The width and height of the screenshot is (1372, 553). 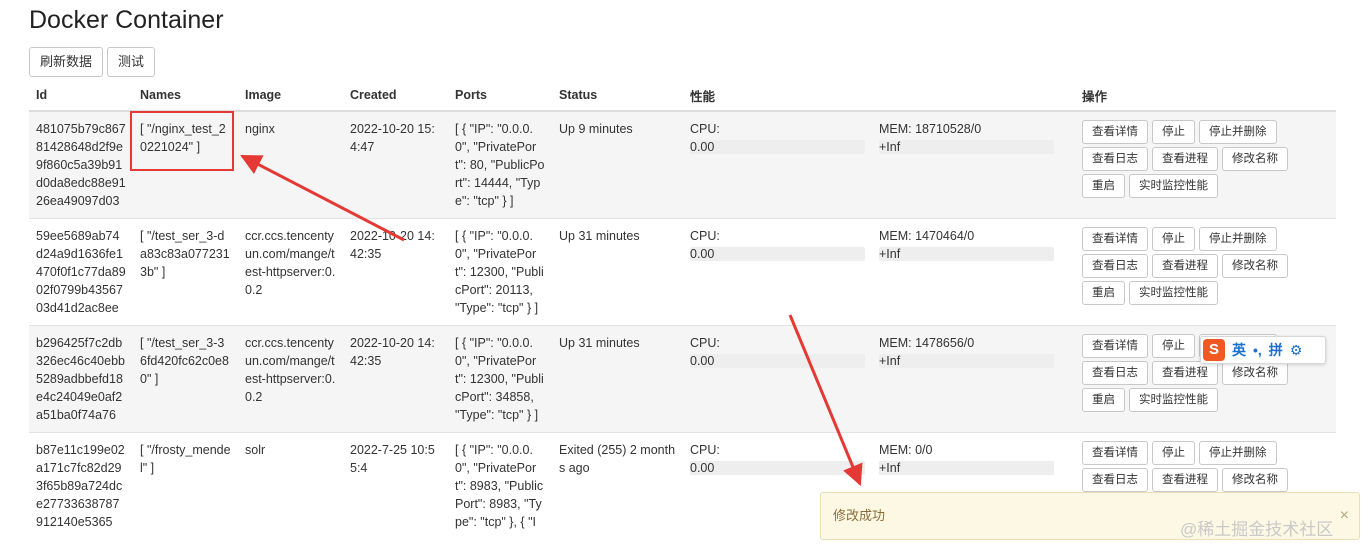 I want to click on toast-message: 修改成功, so click(x=859, y=515).